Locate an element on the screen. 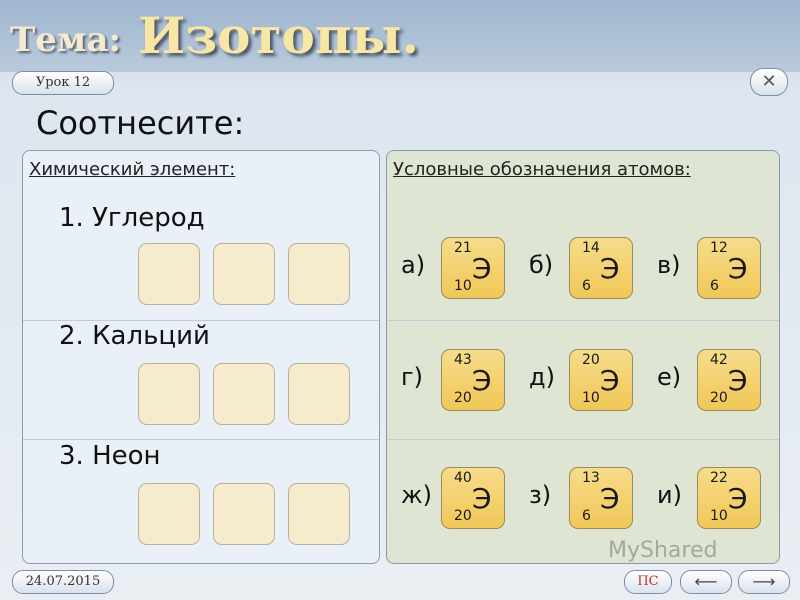 This screenshot has height=600, width=800. page-title: Изотопы. is located at coordinates (278, 35).